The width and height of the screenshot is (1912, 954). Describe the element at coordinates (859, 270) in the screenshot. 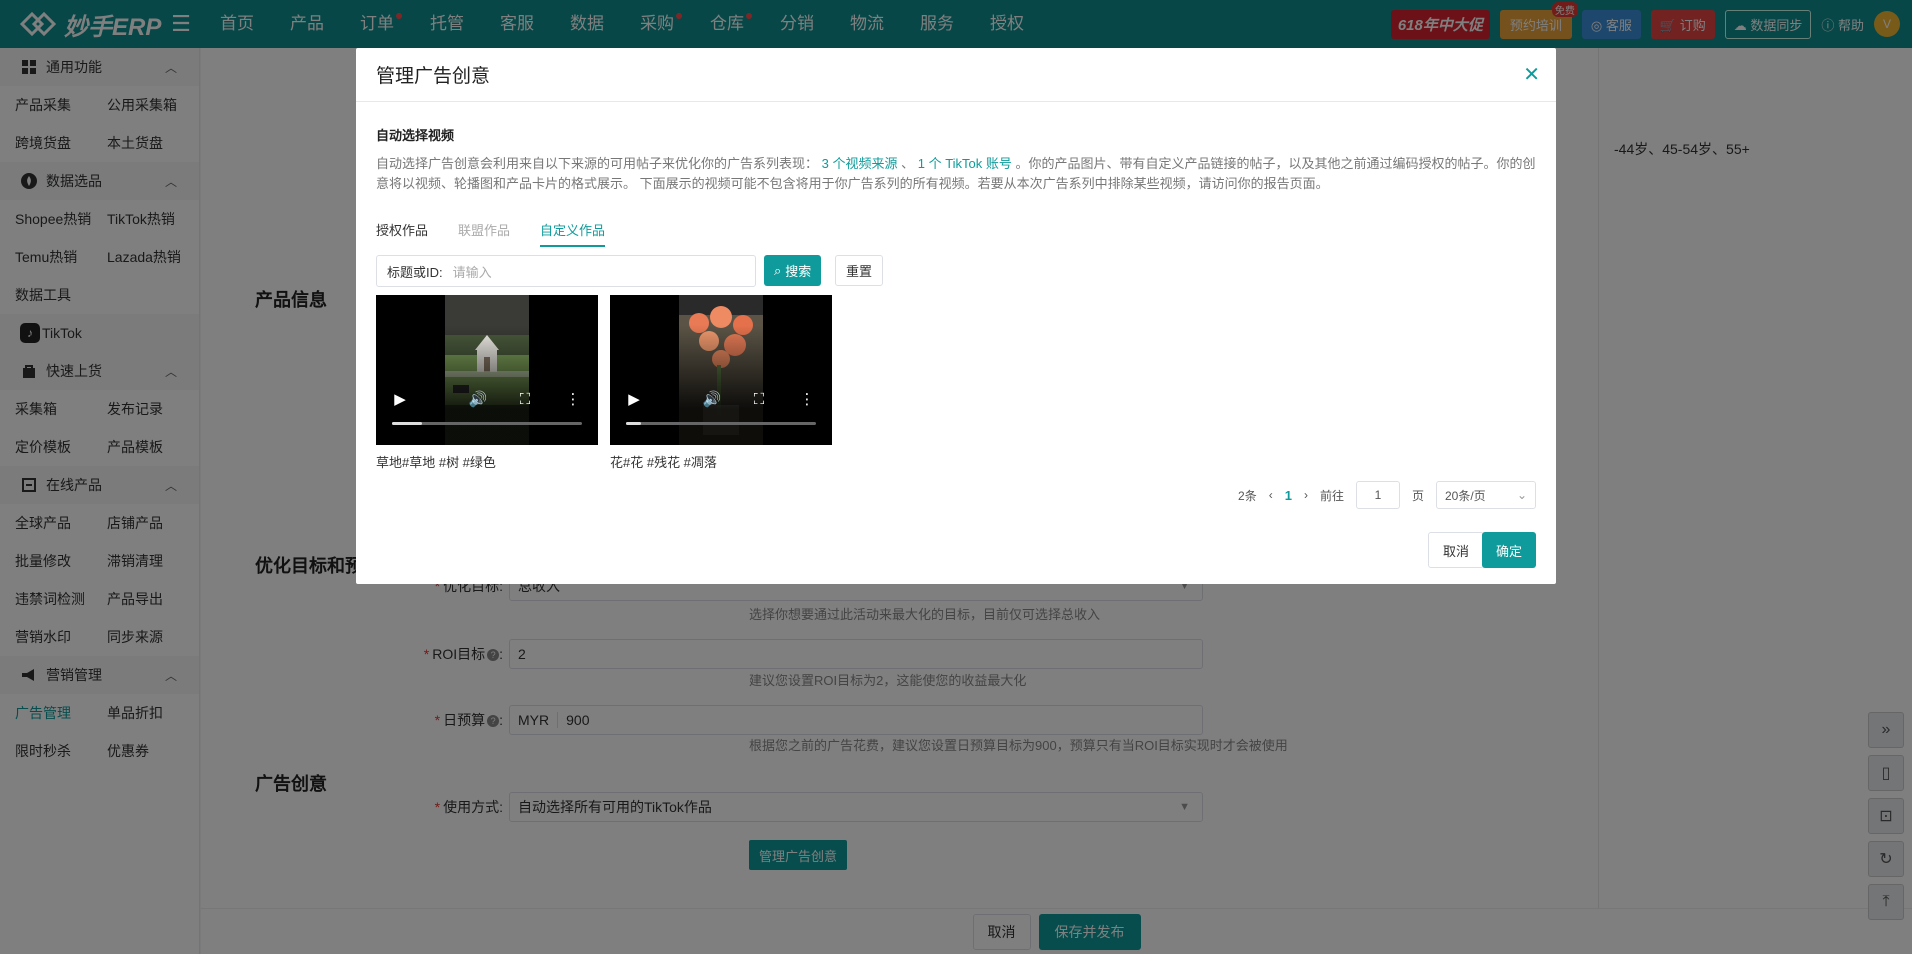

I see `reset-button: 重置` at that location.